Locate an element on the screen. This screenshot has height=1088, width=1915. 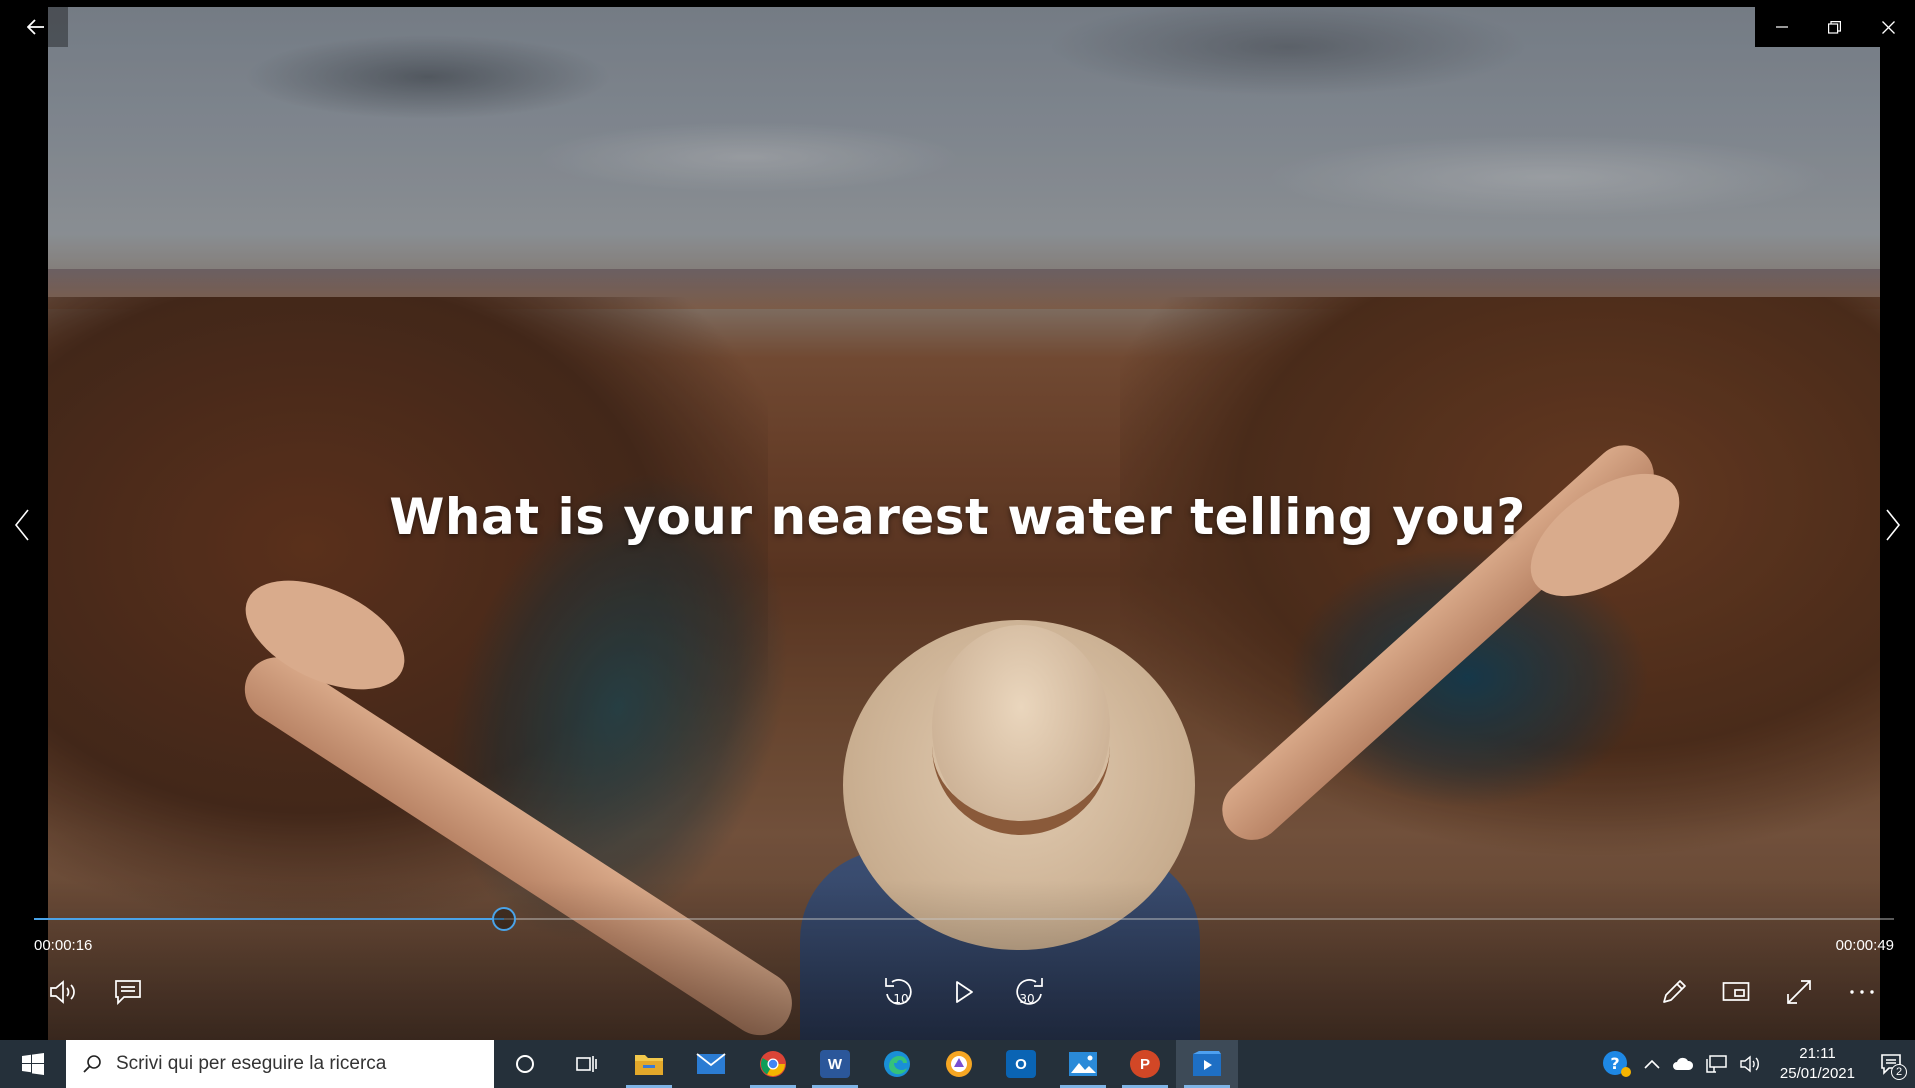
video-player-icon is located at coordinates (1207, 1063).